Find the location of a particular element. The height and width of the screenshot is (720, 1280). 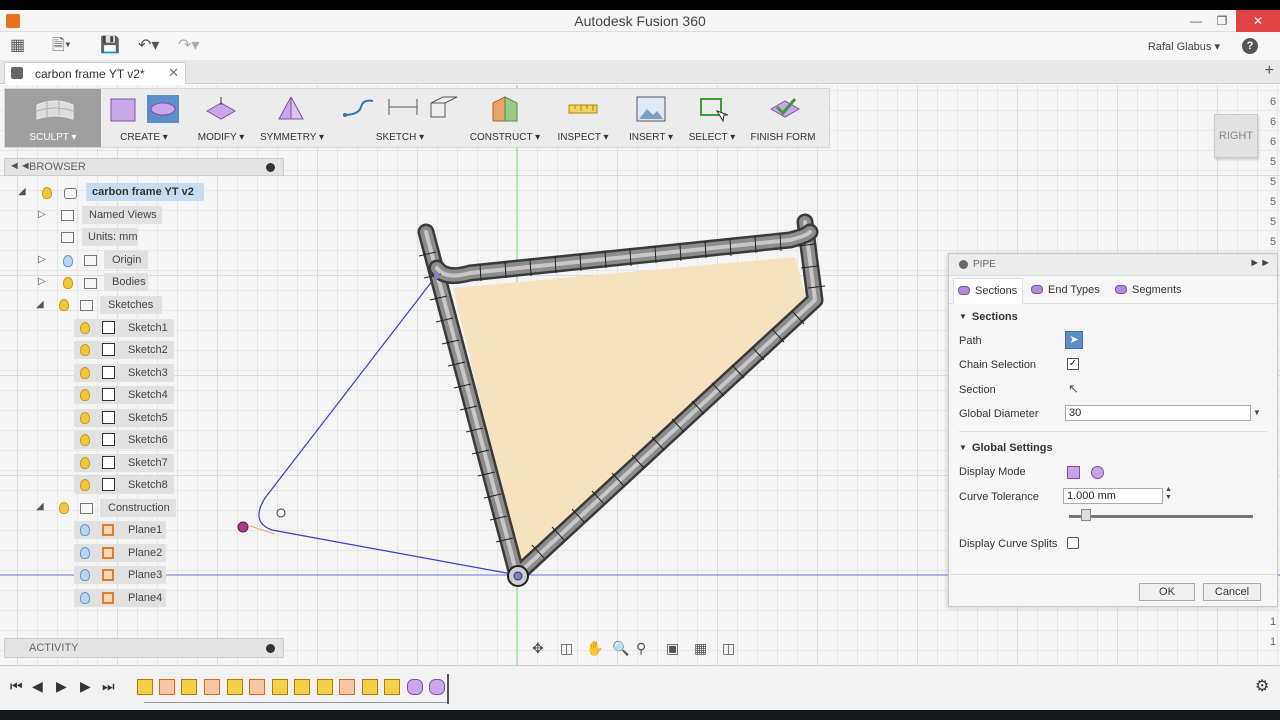

expand-named-views-icon: ▷ is located at coordinates (42, 214).